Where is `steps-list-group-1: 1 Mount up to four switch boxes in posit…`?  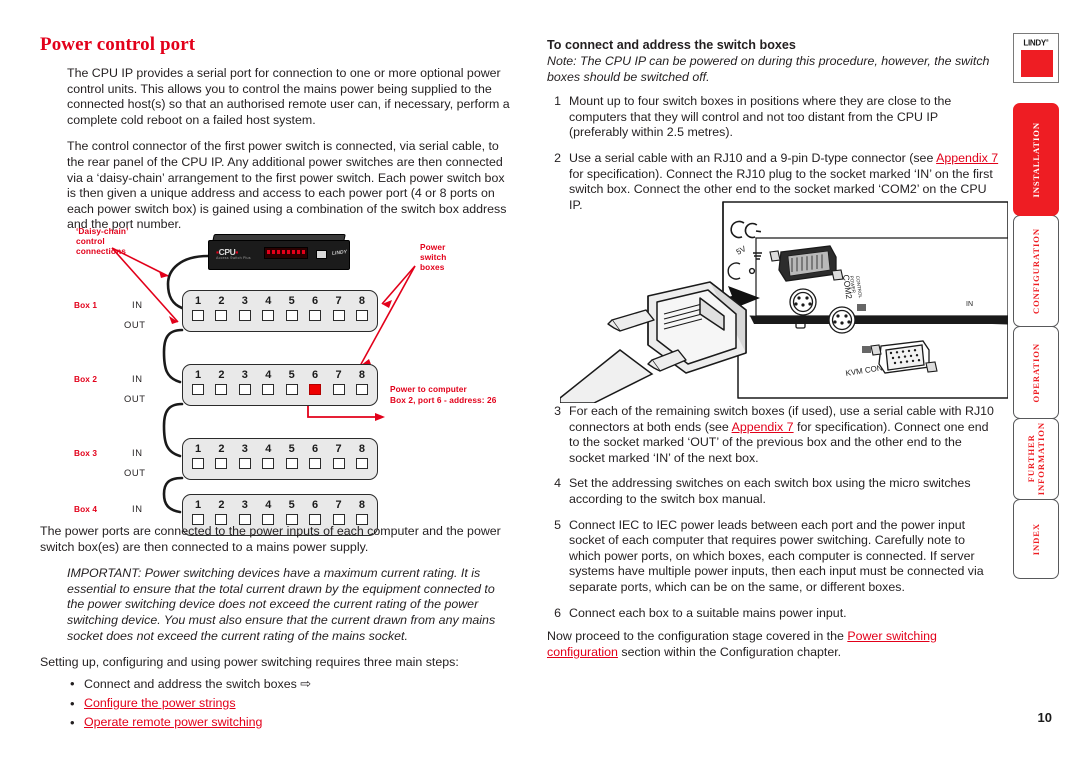 steps-list-group-1: 1 Mount up to four switch boxes in posit… is located at coordinates (773, 153).